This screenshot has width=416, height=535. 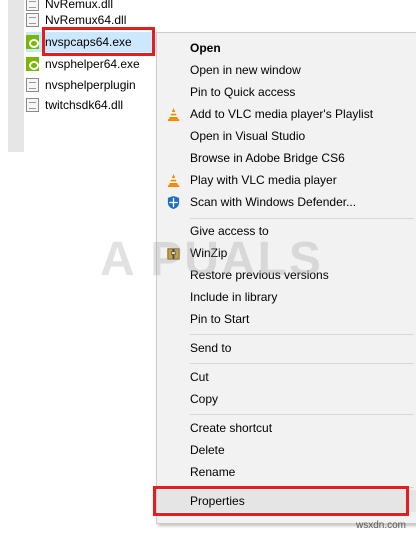 I want to click on menu-item-label: Play with VLC media player, so click(x=263, y=180).